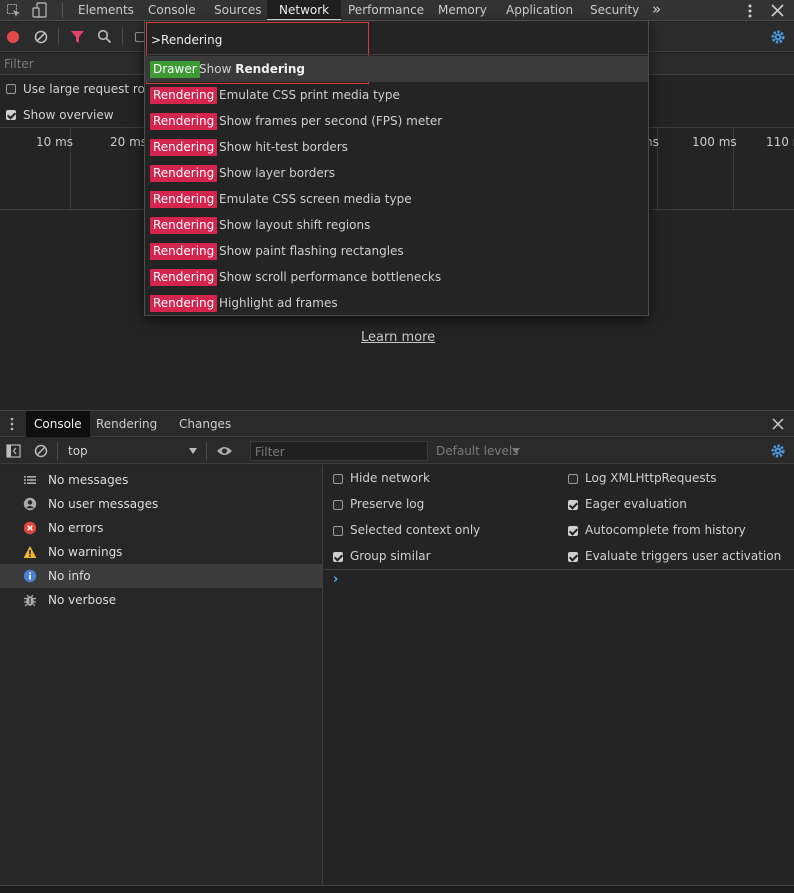 This screenshot has width=794, height=893. I want to click on more-tabs-button: », so click(656, 10).